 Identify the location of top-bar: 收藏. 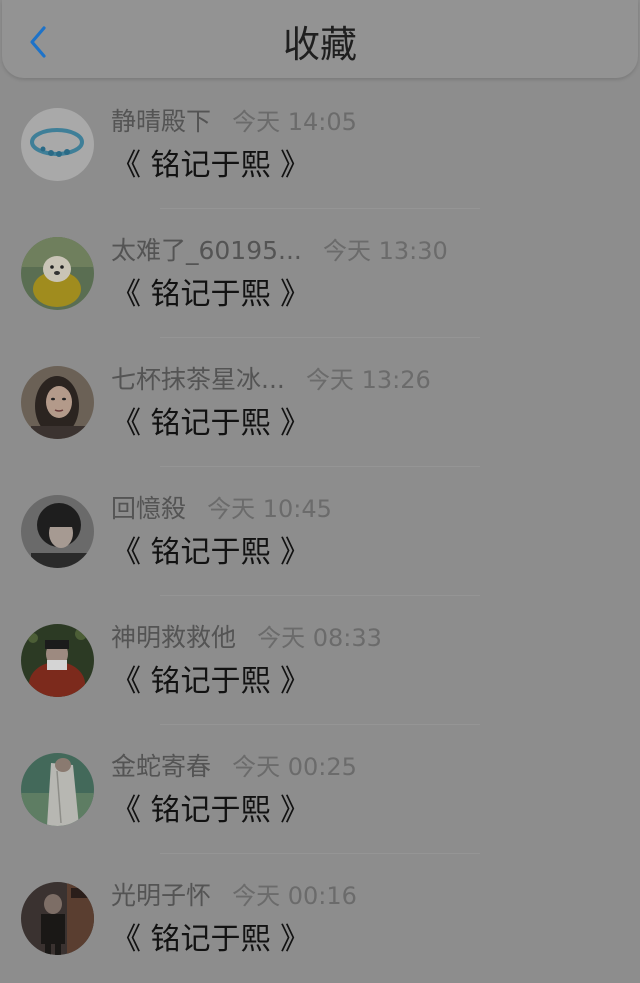
(320, 39).